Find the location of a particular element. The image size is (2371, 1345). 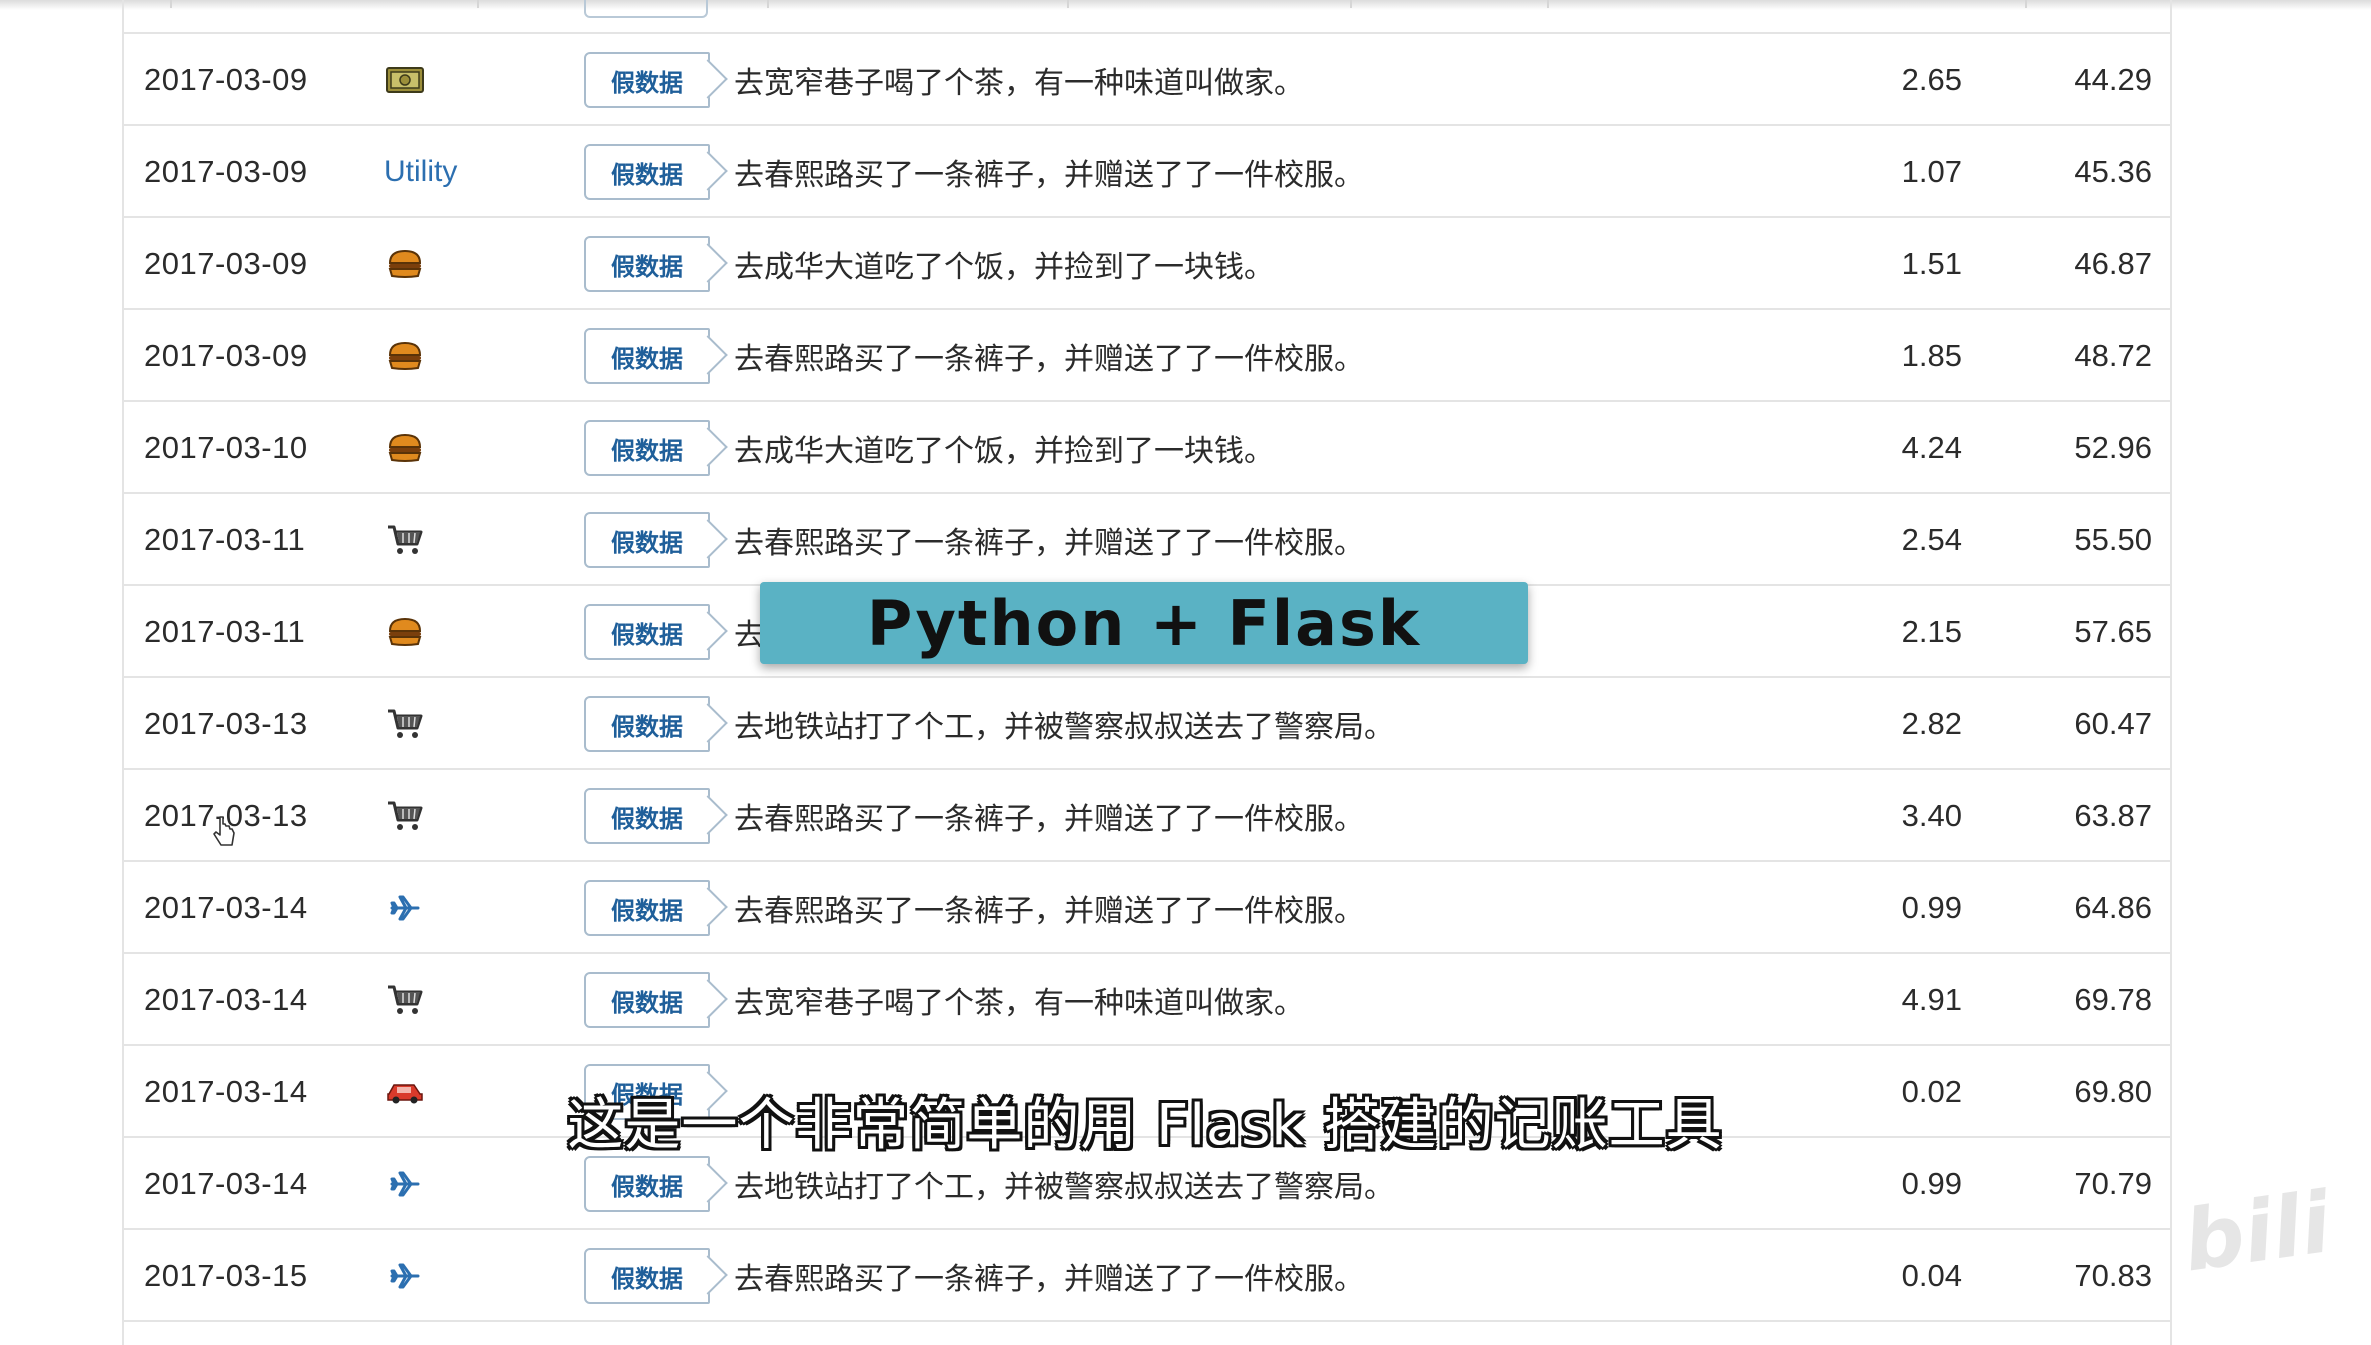

row-amount: 2.15 is located at coordinates (1931, 631).